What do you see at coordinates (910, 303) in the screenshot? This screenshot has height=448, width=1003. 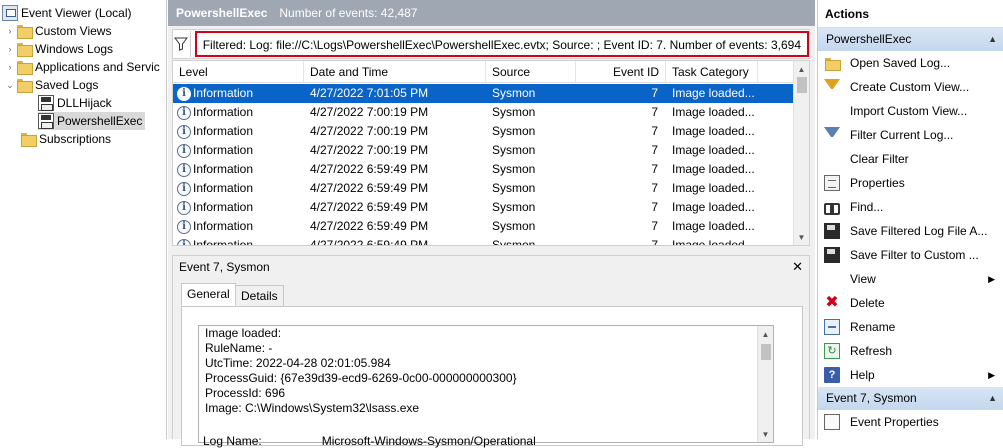 I see `action-delete: ✖ Delete` at bounding box center [910, 303].